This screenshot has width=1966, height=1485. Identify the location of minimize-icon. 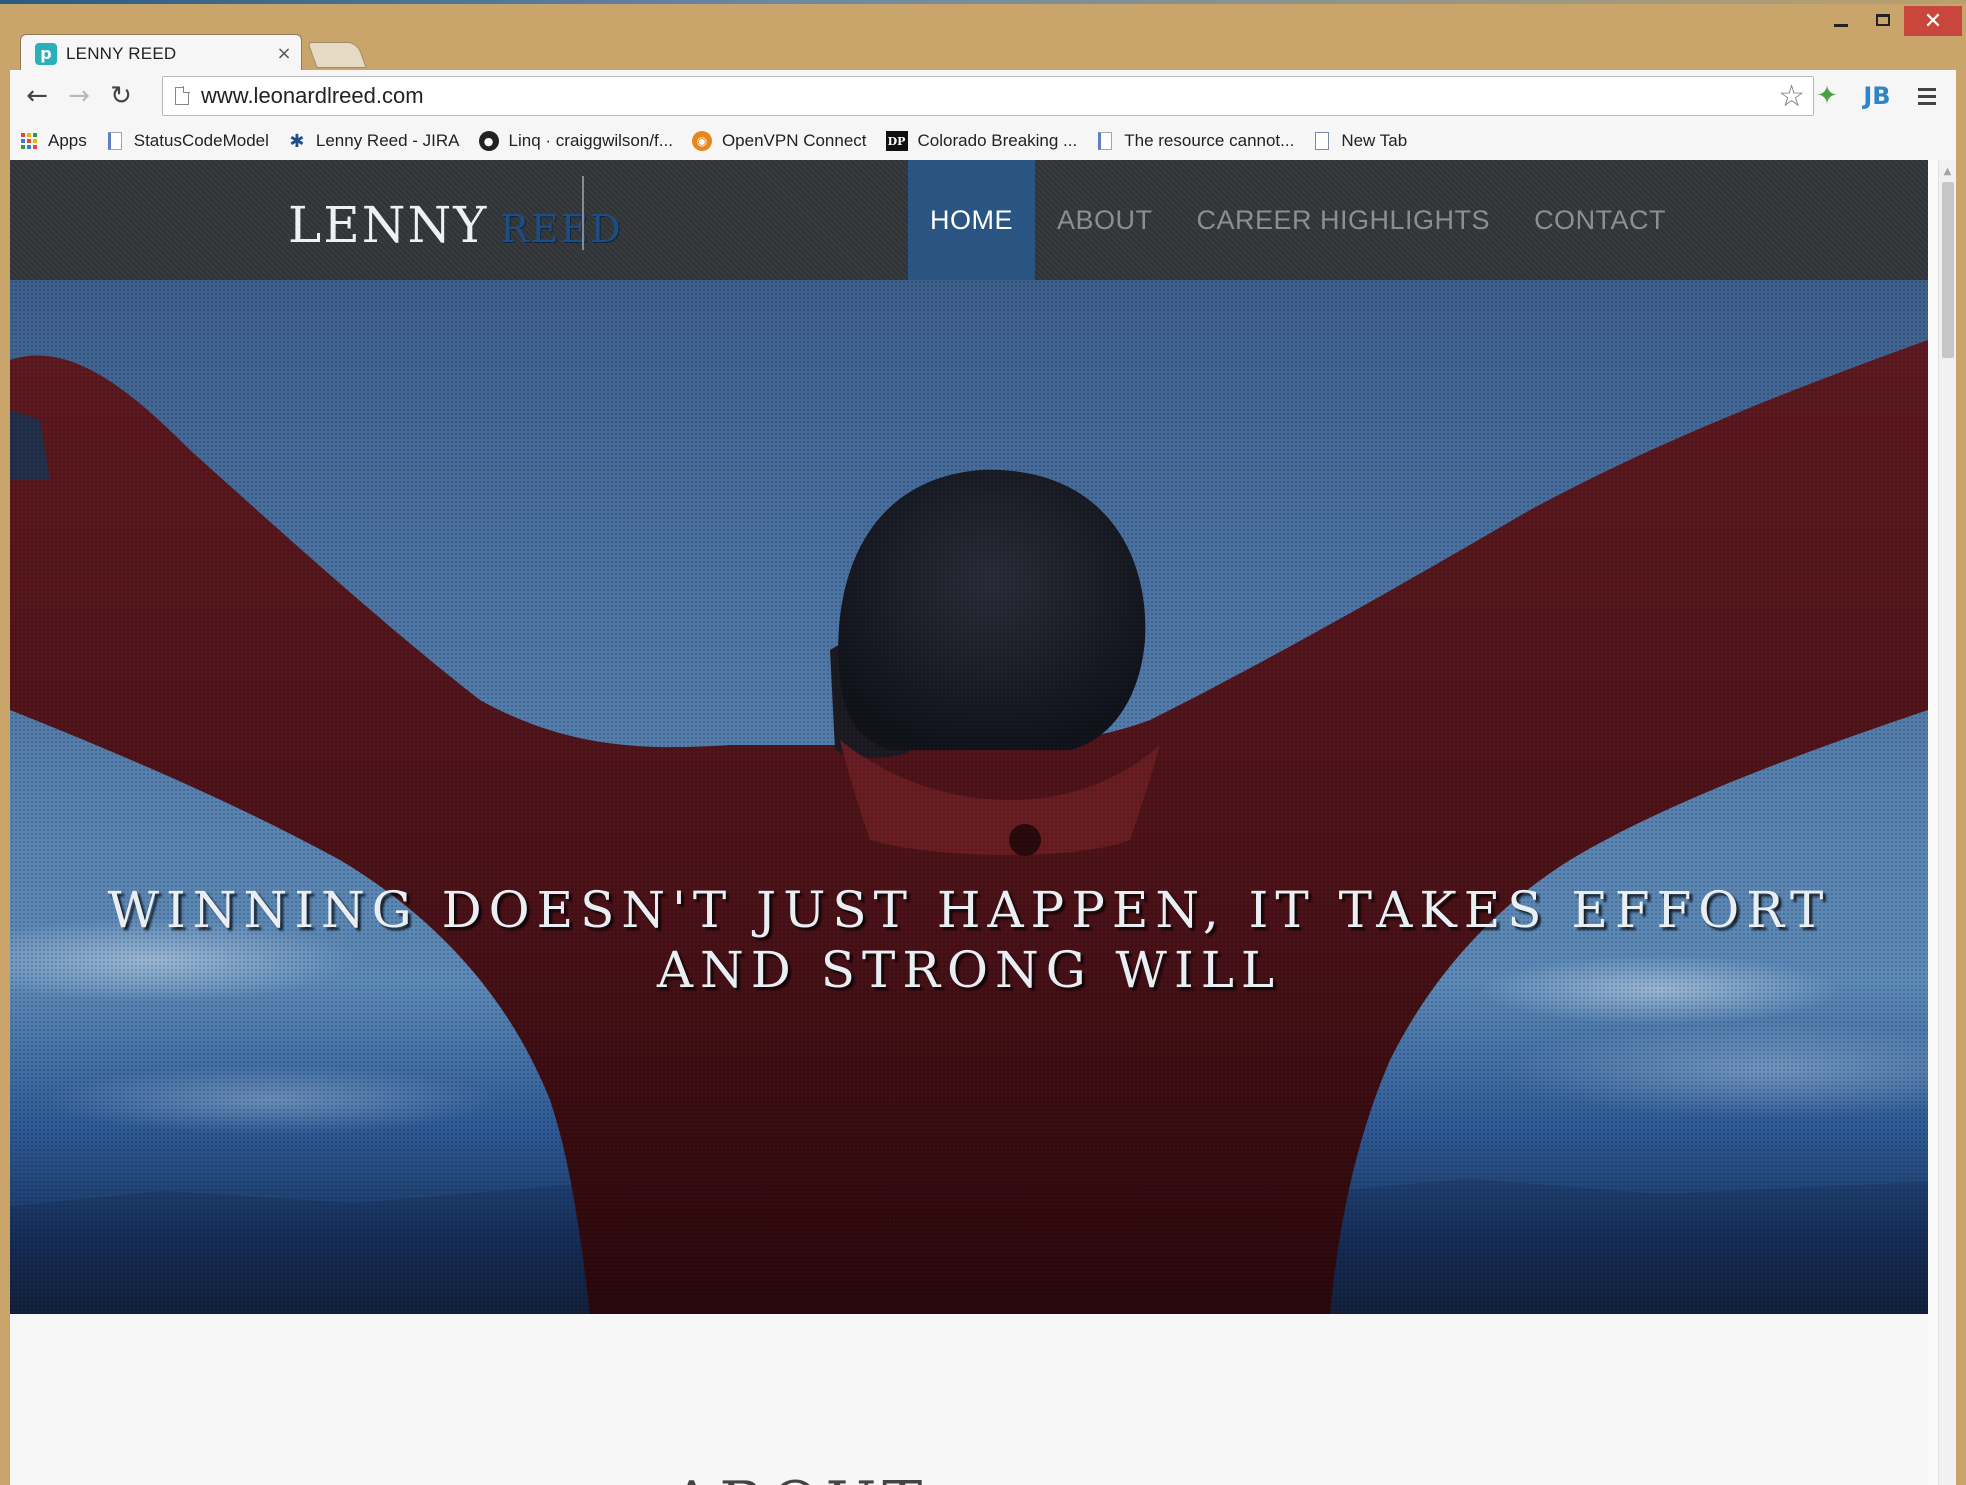
(1841, 25).